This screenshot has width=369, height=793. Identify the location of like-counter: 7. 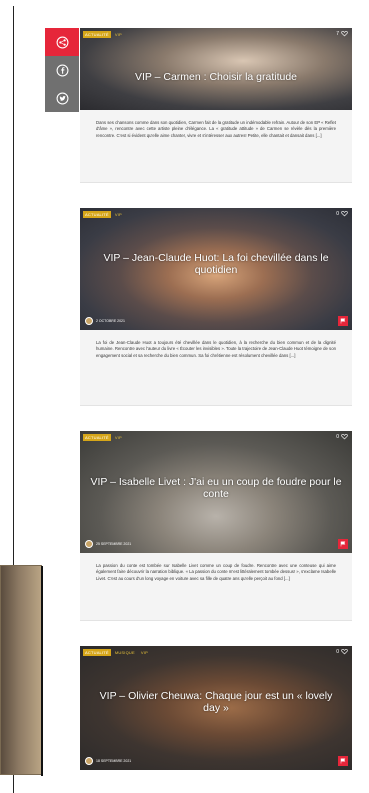
(342, 33).